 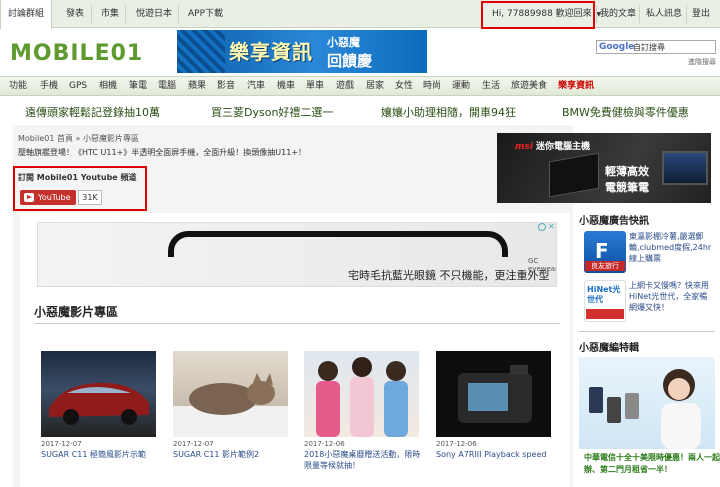 What do you see at coordinates (432, 86) in the screenshot?
I see `nav-item: 時尚` at bounding box center [432, 86].